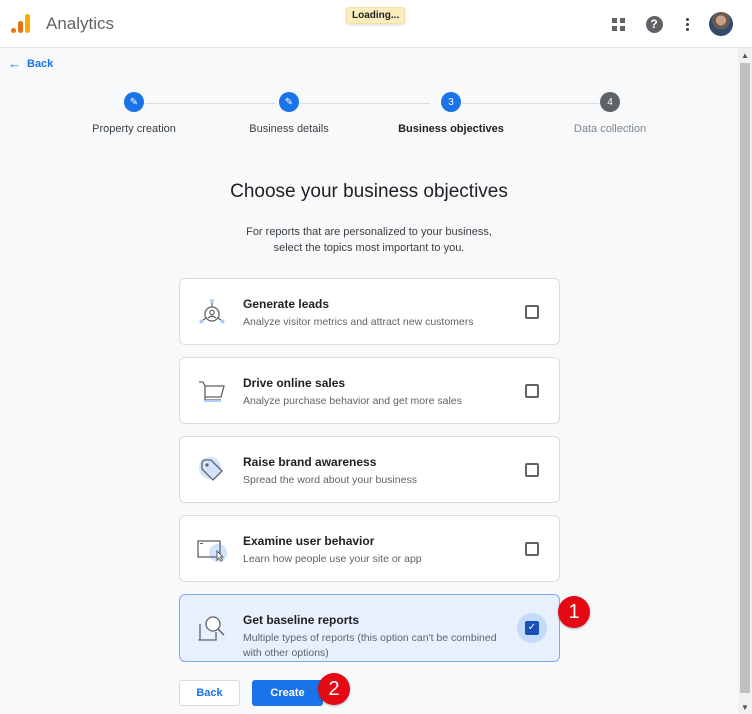 The image size is (752, 714). Describe the element at coordinates (574, 612) in the screenshot. I see `annotation-badge-1: 1` at that location.